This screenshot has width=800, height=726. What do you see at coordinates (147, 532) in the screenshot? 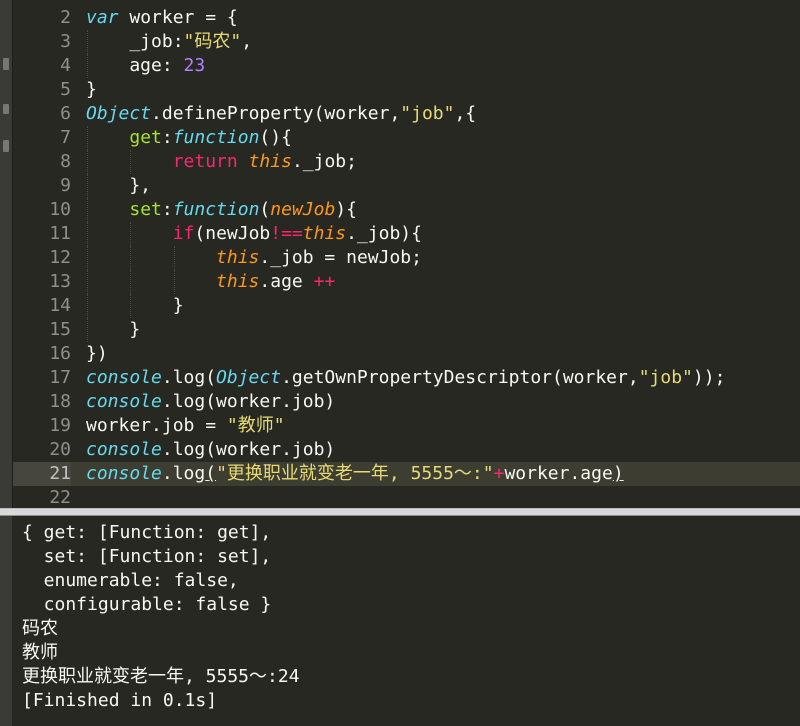
I see `console-output-line: { get: [Function: get],` at bounding box center [147, 532].